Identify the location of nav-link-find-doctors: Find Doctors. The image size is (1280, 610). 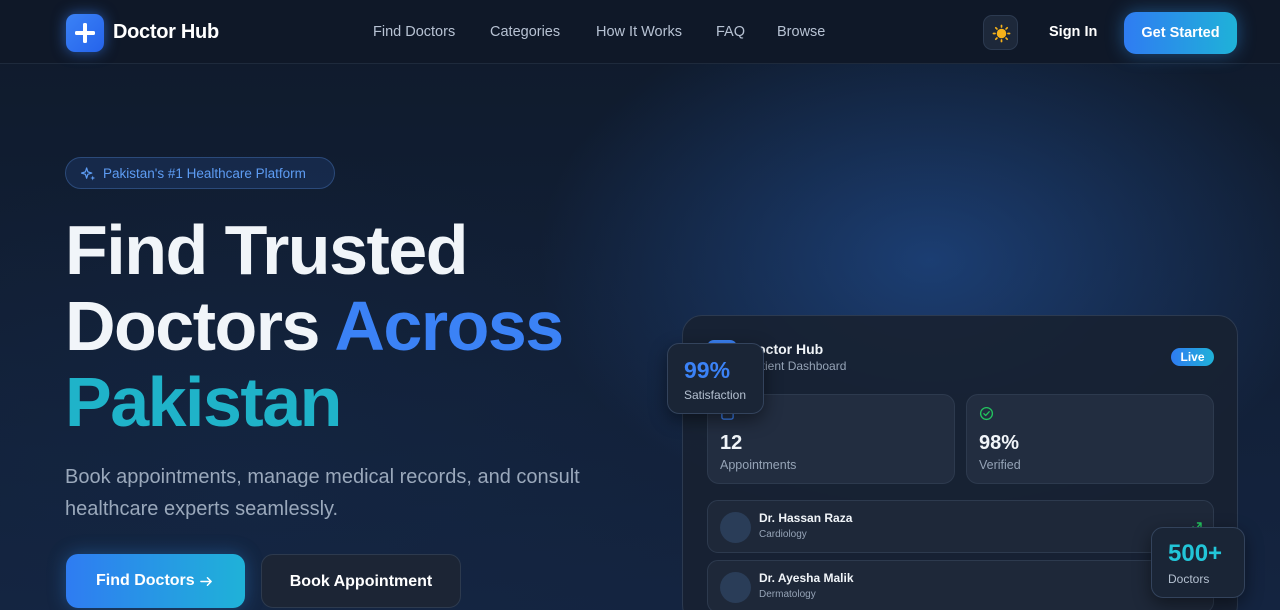
(414, 32).